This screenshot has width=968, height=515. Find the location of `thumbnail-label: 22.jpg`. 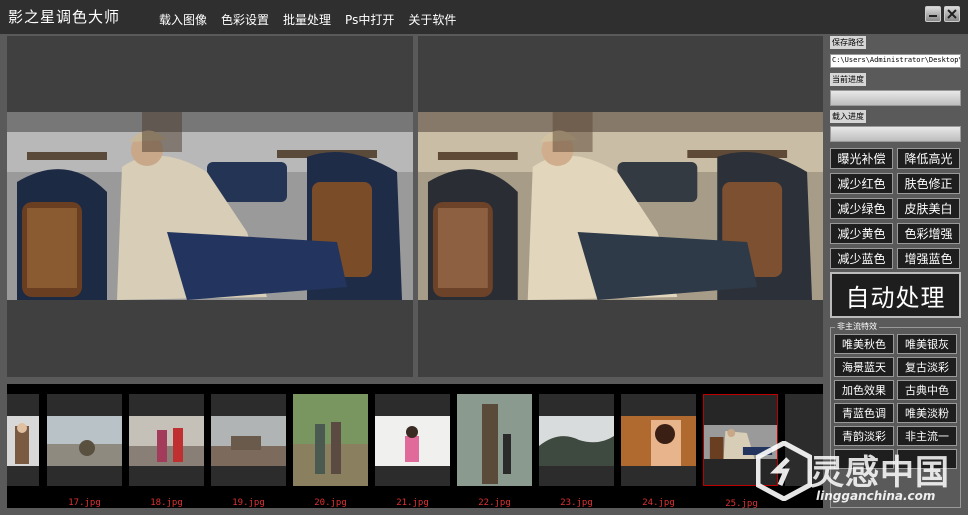

thumbnail-label: 22.jpg is located at coordinates (494, 503).